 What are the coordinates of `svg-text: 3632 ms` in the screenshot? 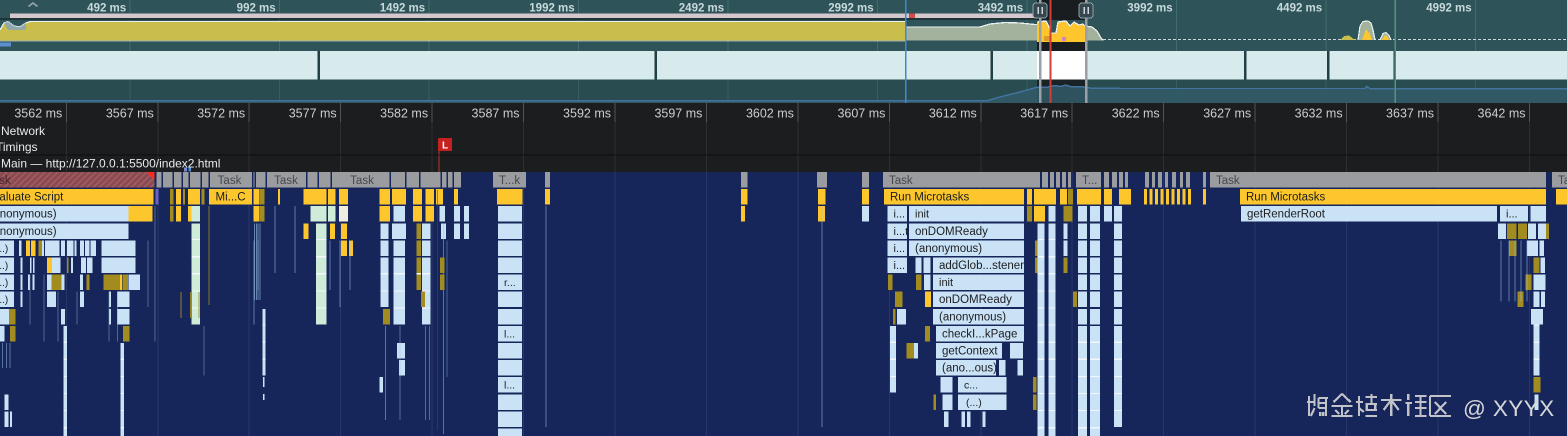 It's located at (1319, 114).